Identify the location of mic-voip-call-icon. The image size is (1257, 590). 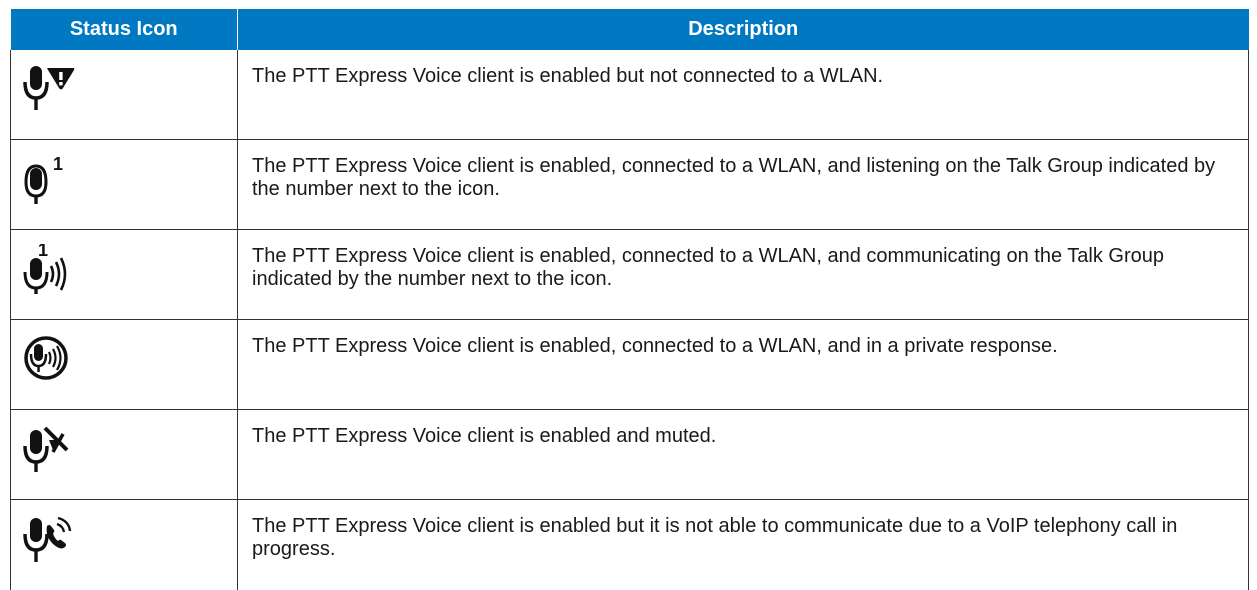
(47, 539).